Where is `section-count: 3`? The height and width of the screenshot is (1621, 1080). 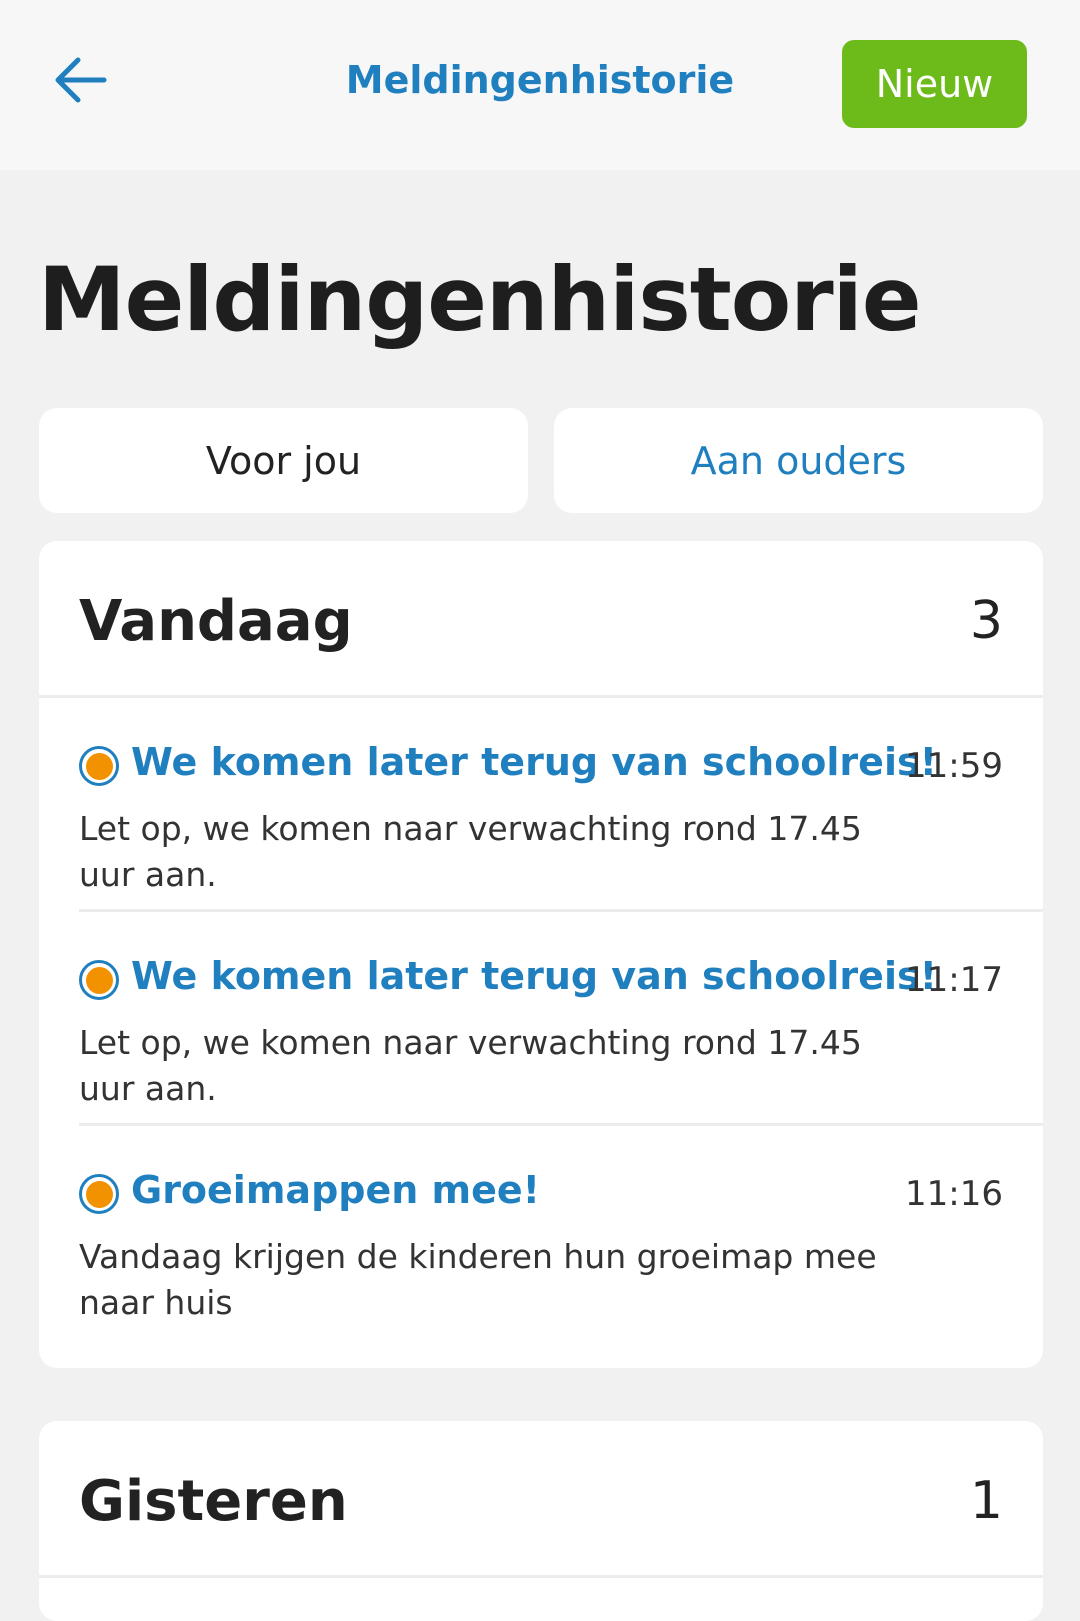
section-count: 3 is located at coordinates (986, 621).